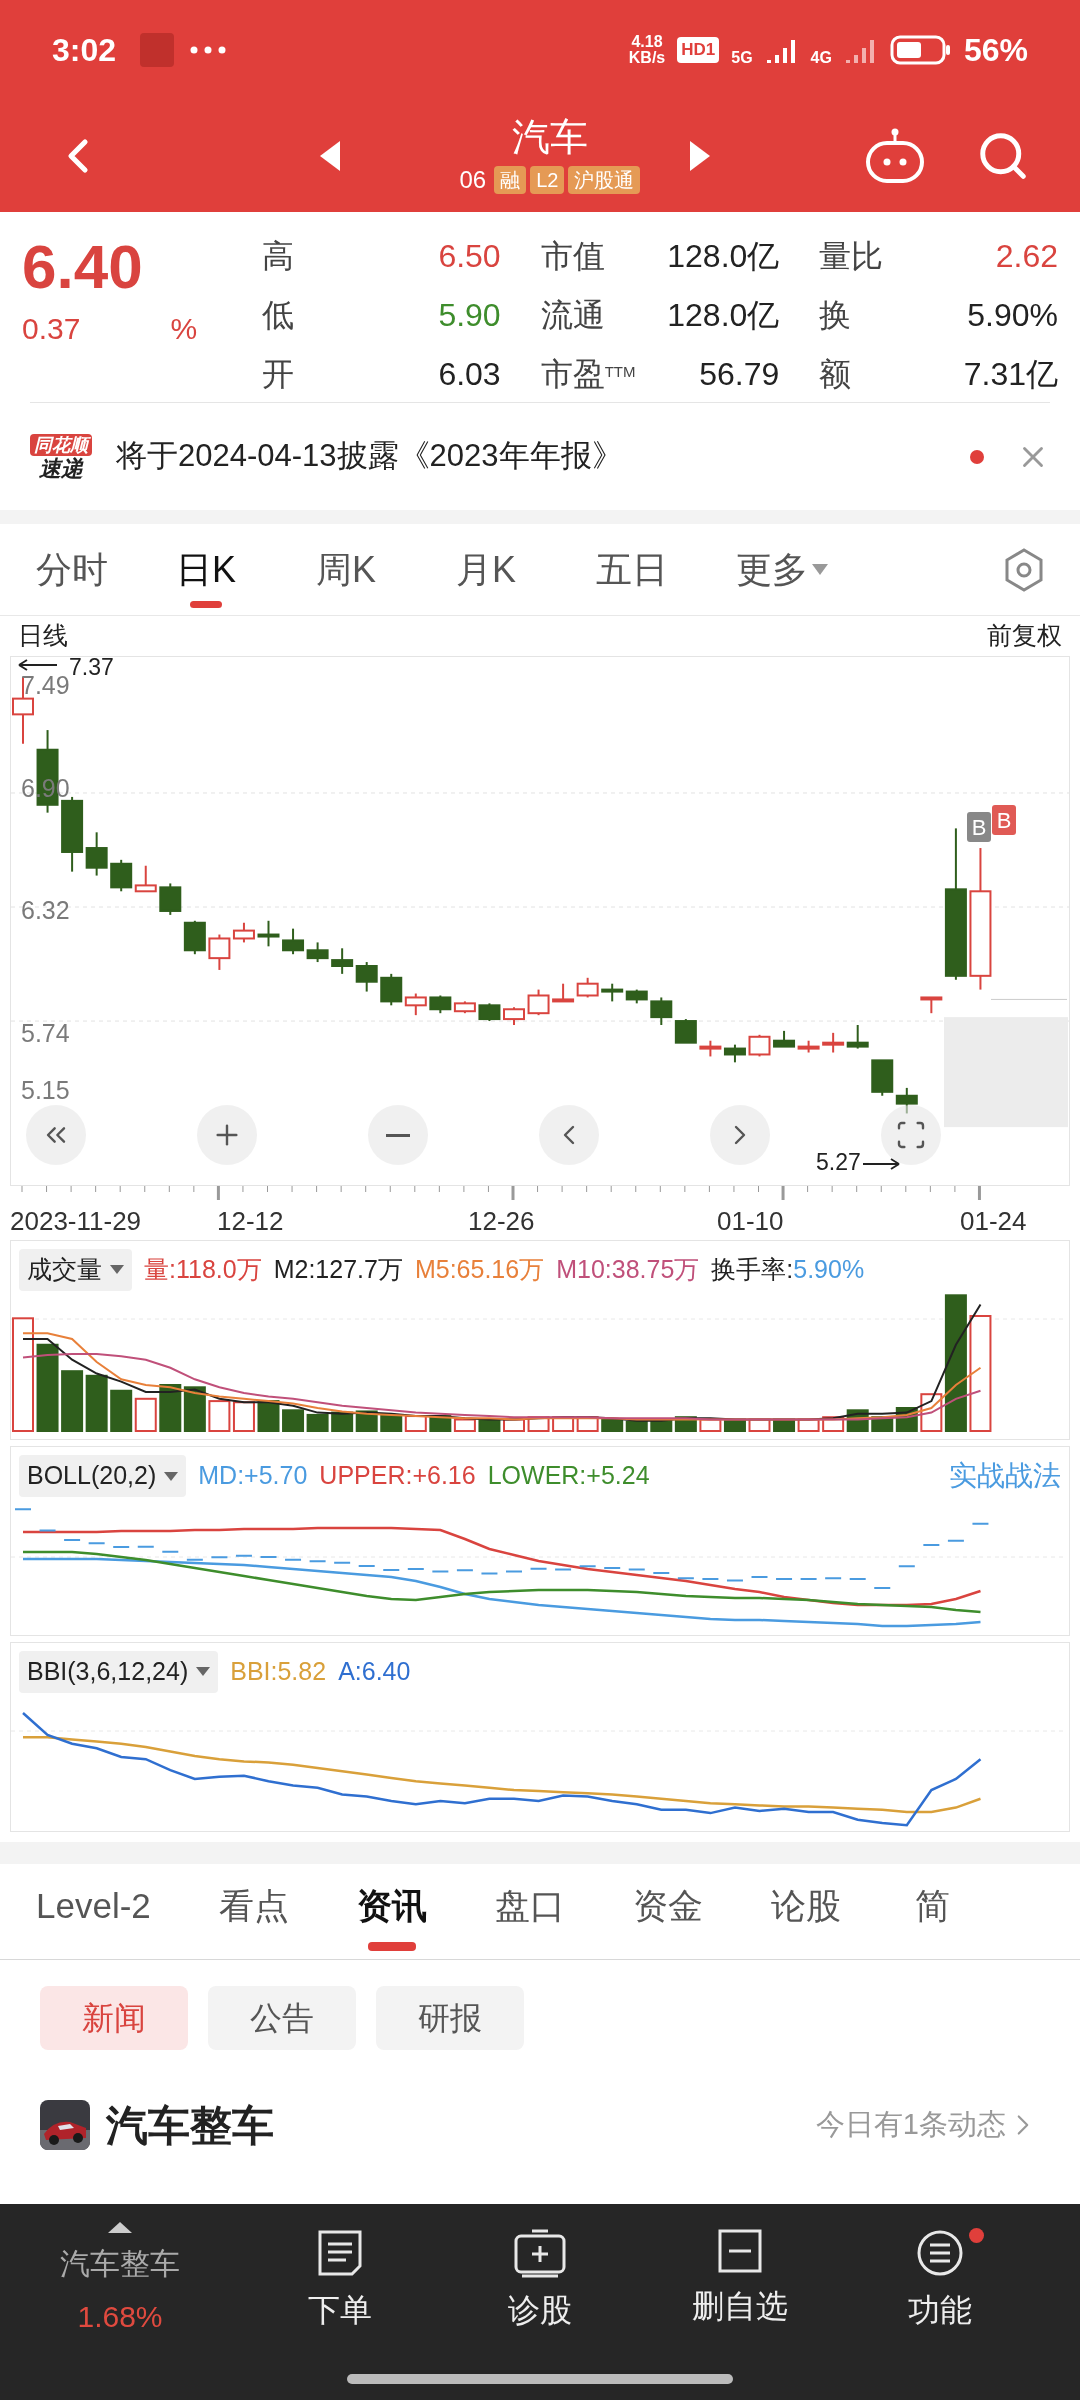 The image size is (1080, 2400). Describe the element at coordinates (895, 156) in the screenshot. I see `robot-icon` at that location.